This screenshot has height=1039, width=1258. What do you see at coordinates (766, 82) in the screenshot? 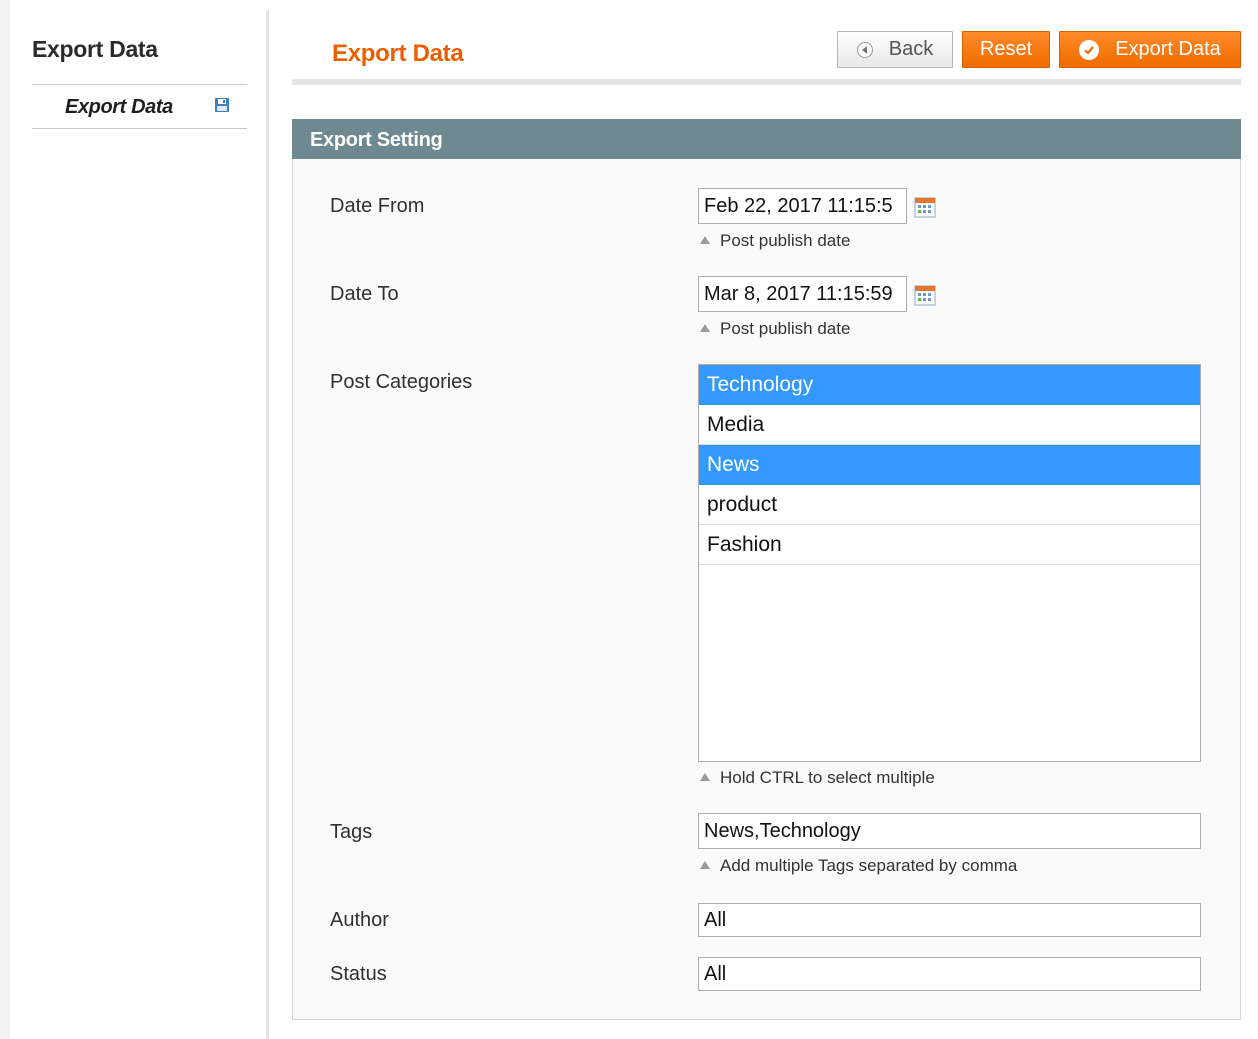
I see `title-underline` at bounding box center [766, 82].